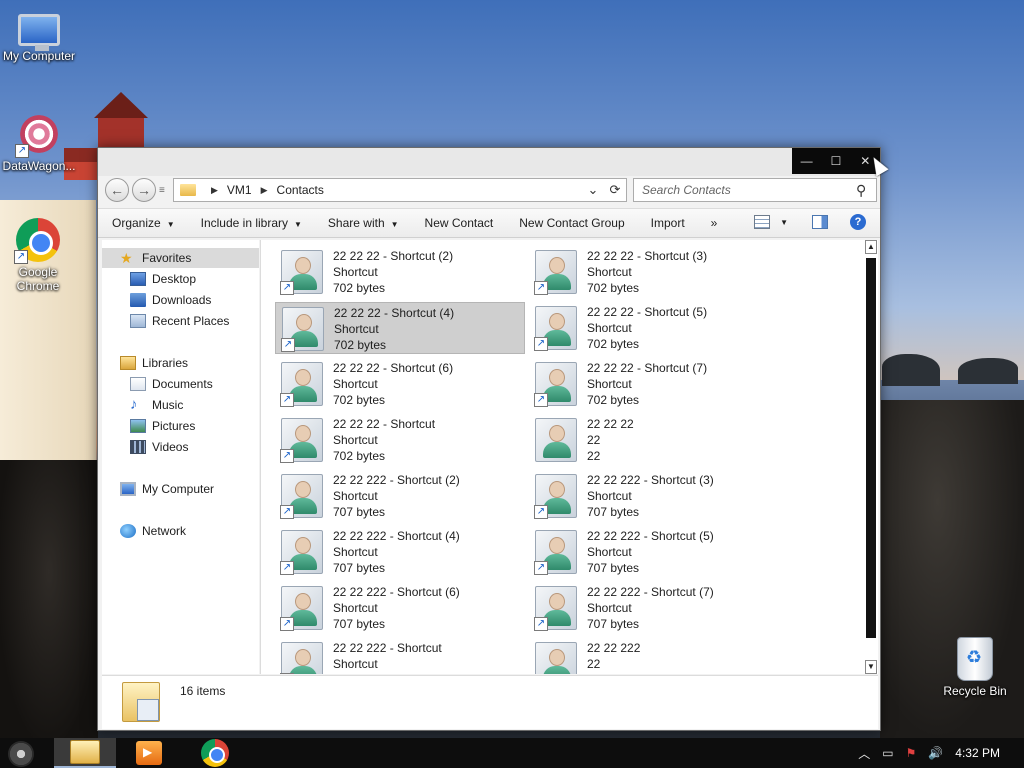  Describe the element at coordinates (556, 440) in the screenshot. I see `contact-icon` at that location.